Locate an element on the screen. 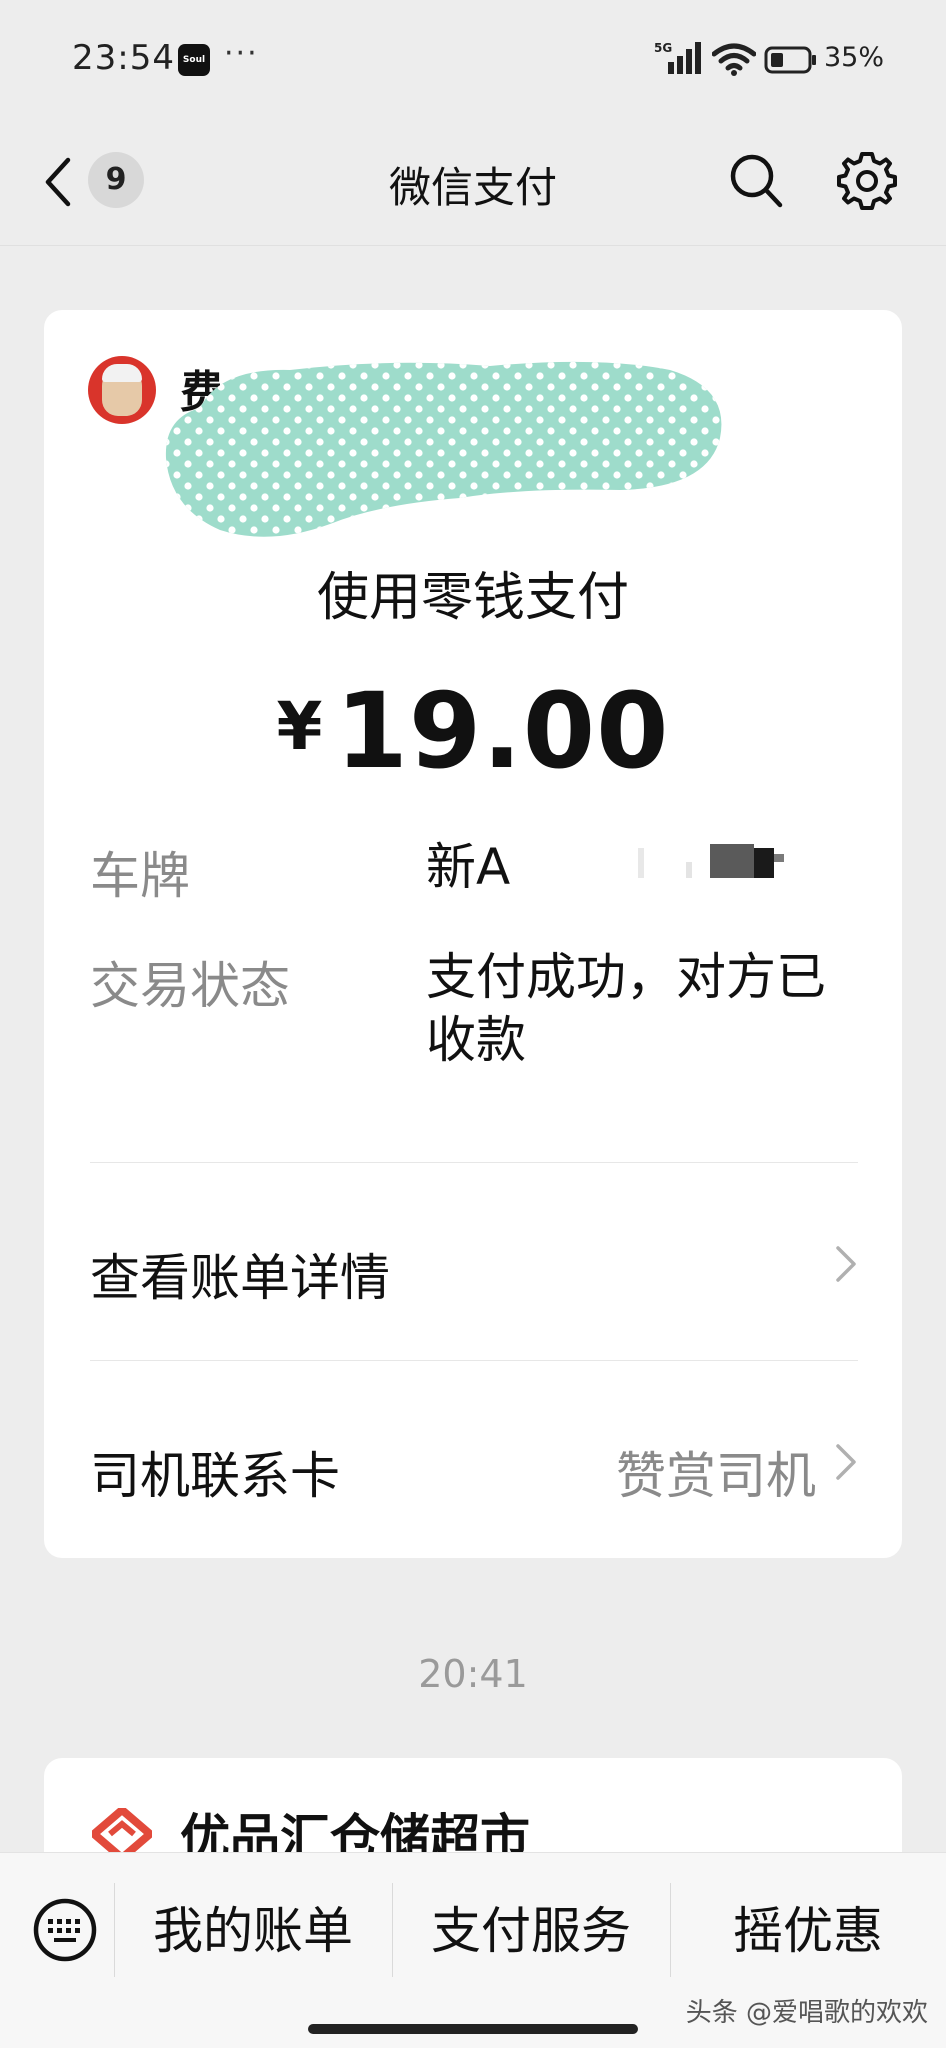 The image size is (946, 2048). nav-bar: 9 微信支付 is located at coordinates (473, 182).